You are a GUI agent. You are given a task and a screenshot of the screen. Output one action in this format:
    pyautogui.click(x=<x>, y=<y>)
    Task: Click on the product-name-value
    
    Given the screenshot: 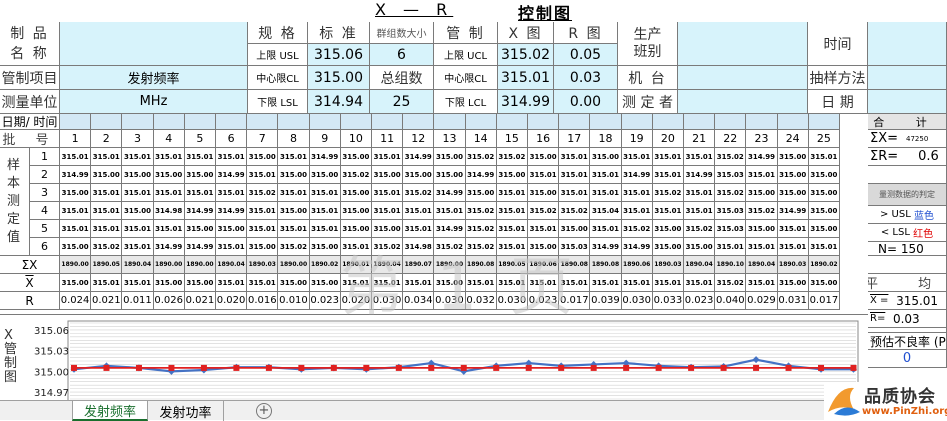 What is the action you would take?
    pyautogui.click(x=154, y=44)
    